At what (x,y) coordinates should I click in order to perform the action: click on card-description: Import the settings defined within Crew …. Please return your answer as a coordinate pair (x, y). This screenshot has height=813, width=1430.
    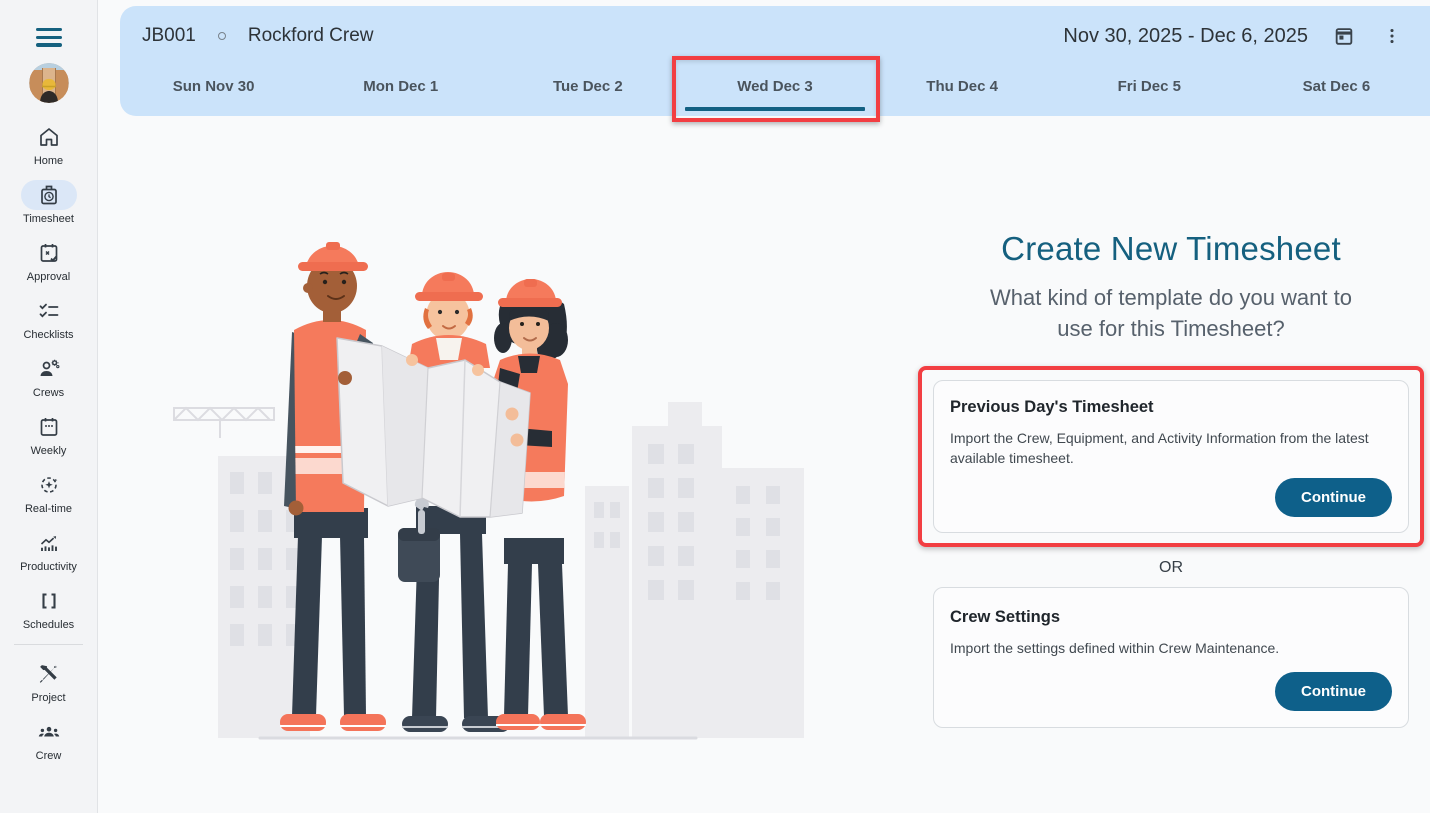
    Looking at the image, I should click on (1115, 648).